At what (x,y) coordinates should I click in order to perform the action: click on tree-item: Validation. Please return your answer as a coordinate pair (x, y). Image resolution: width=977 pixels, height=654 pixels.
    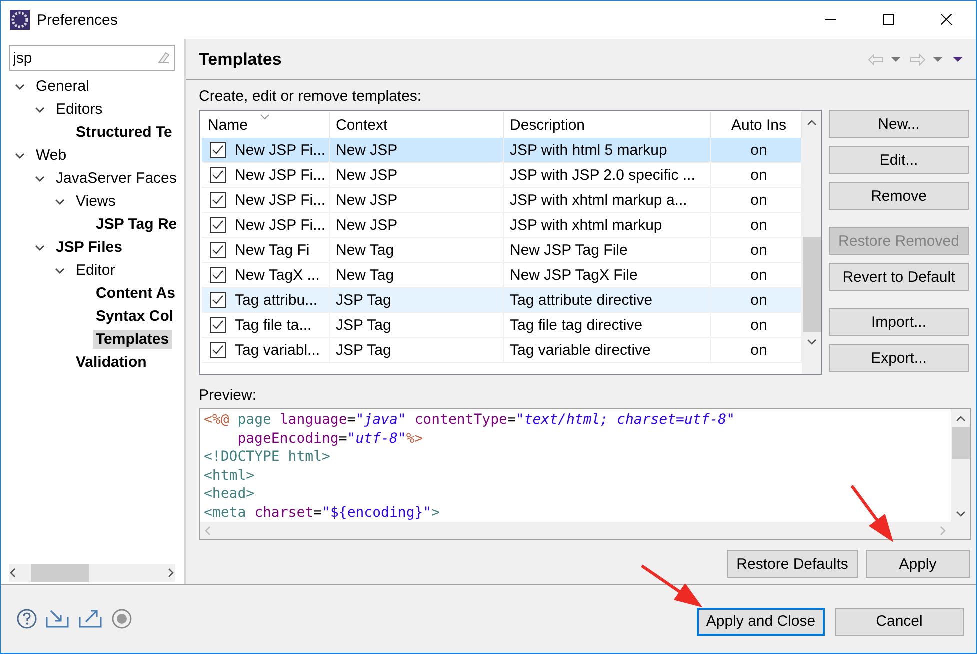
    Looking at the image, I should click on (111, 362).